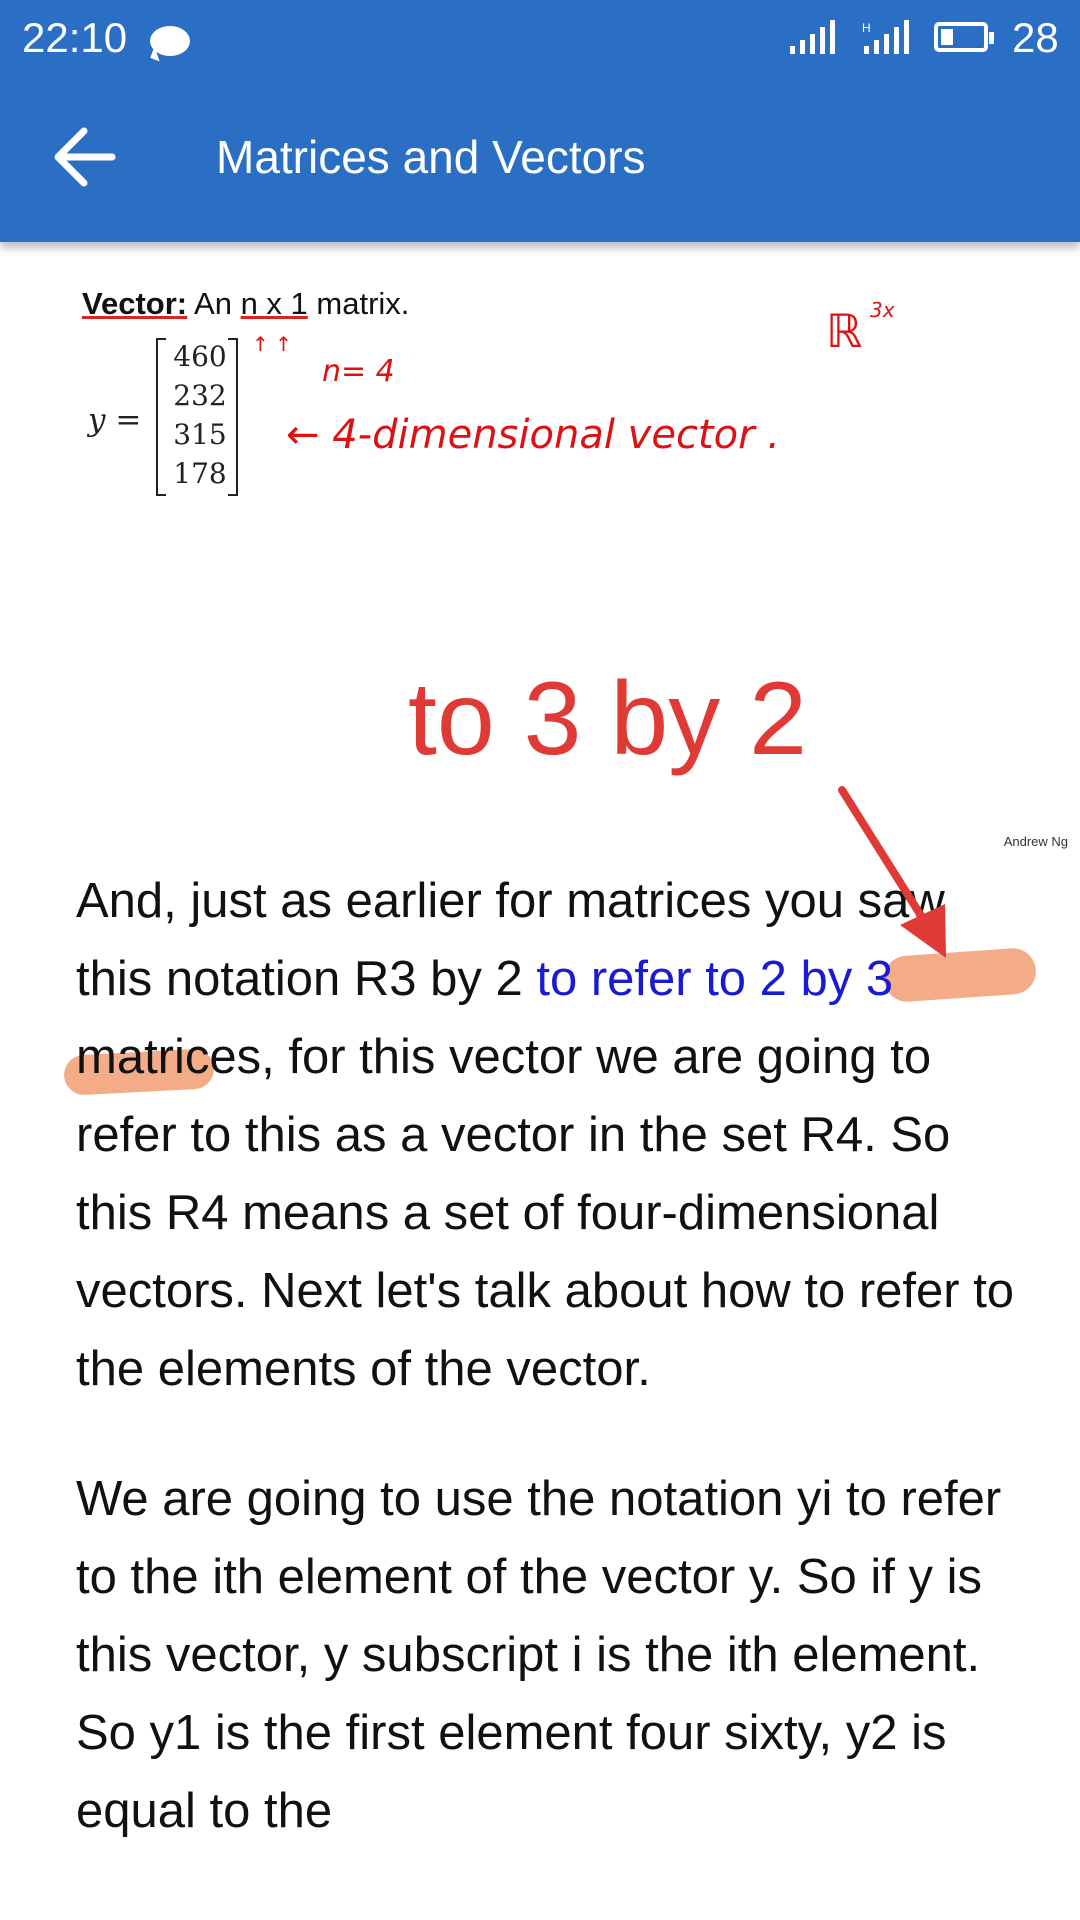  I want to click on annotation-space-sup: 3x, so click(882, 310).